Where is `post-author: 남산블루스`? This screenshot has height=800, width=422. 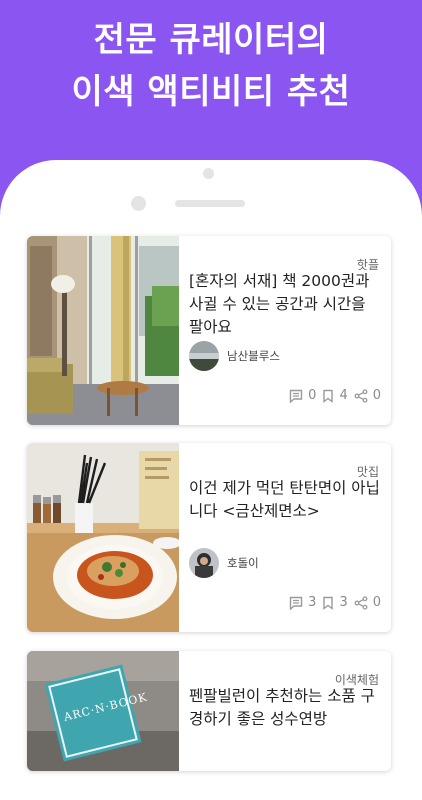 post-author: 남산블루스 is located at coordinates (234, 356).